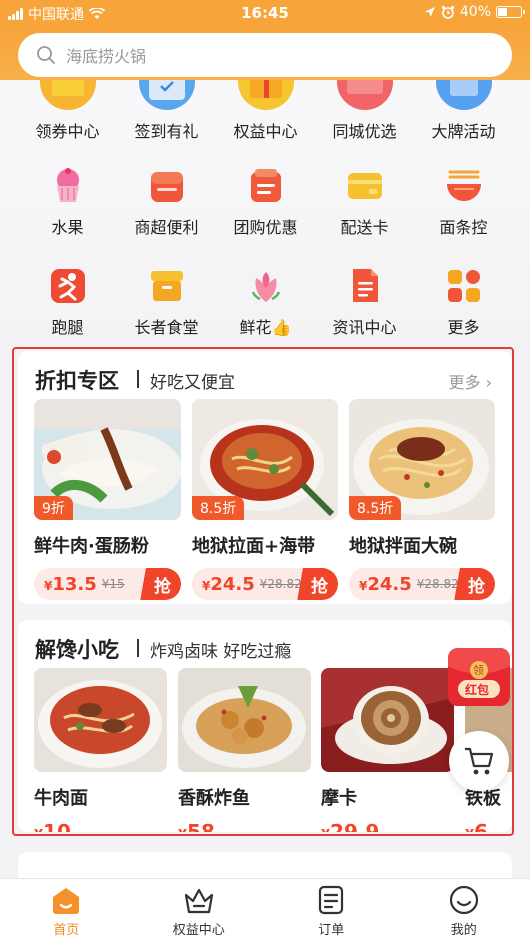 The height and width of the screenshot is (942, 530). I want to click on alarm-clock-icon, so click(447, 12).